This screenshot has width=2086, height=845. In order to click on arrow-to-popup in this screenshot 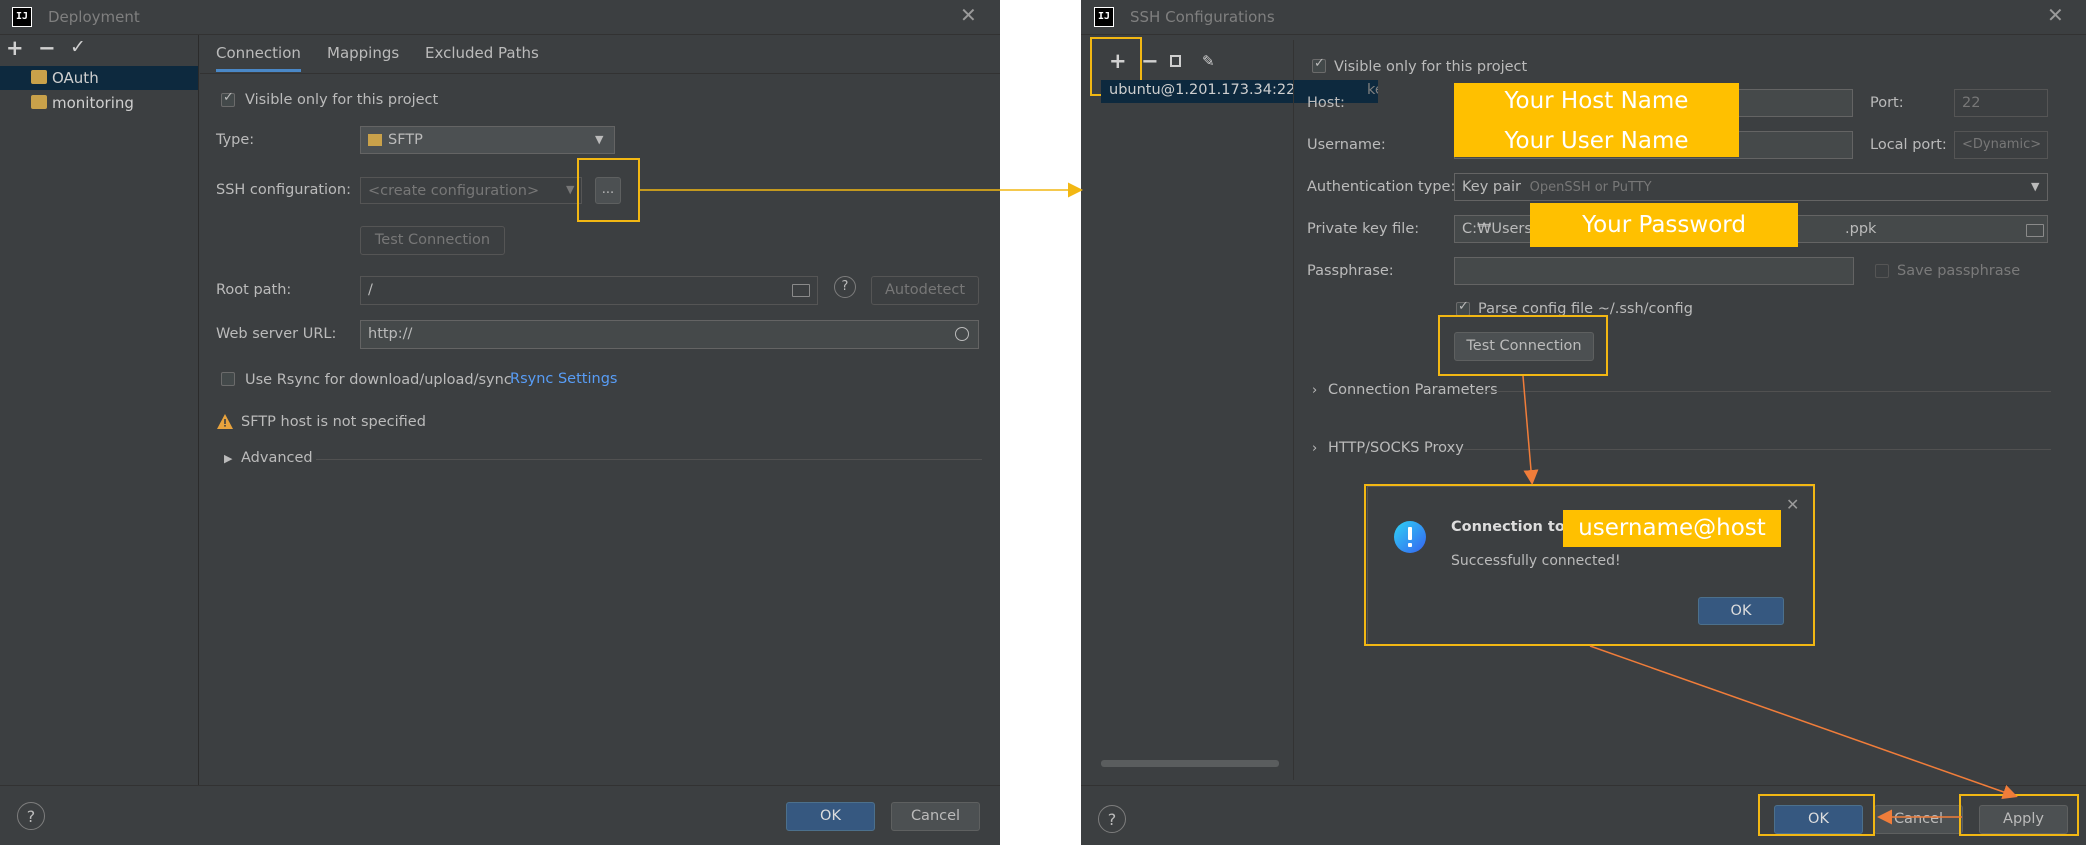, I will do `click(1530, 430)`.